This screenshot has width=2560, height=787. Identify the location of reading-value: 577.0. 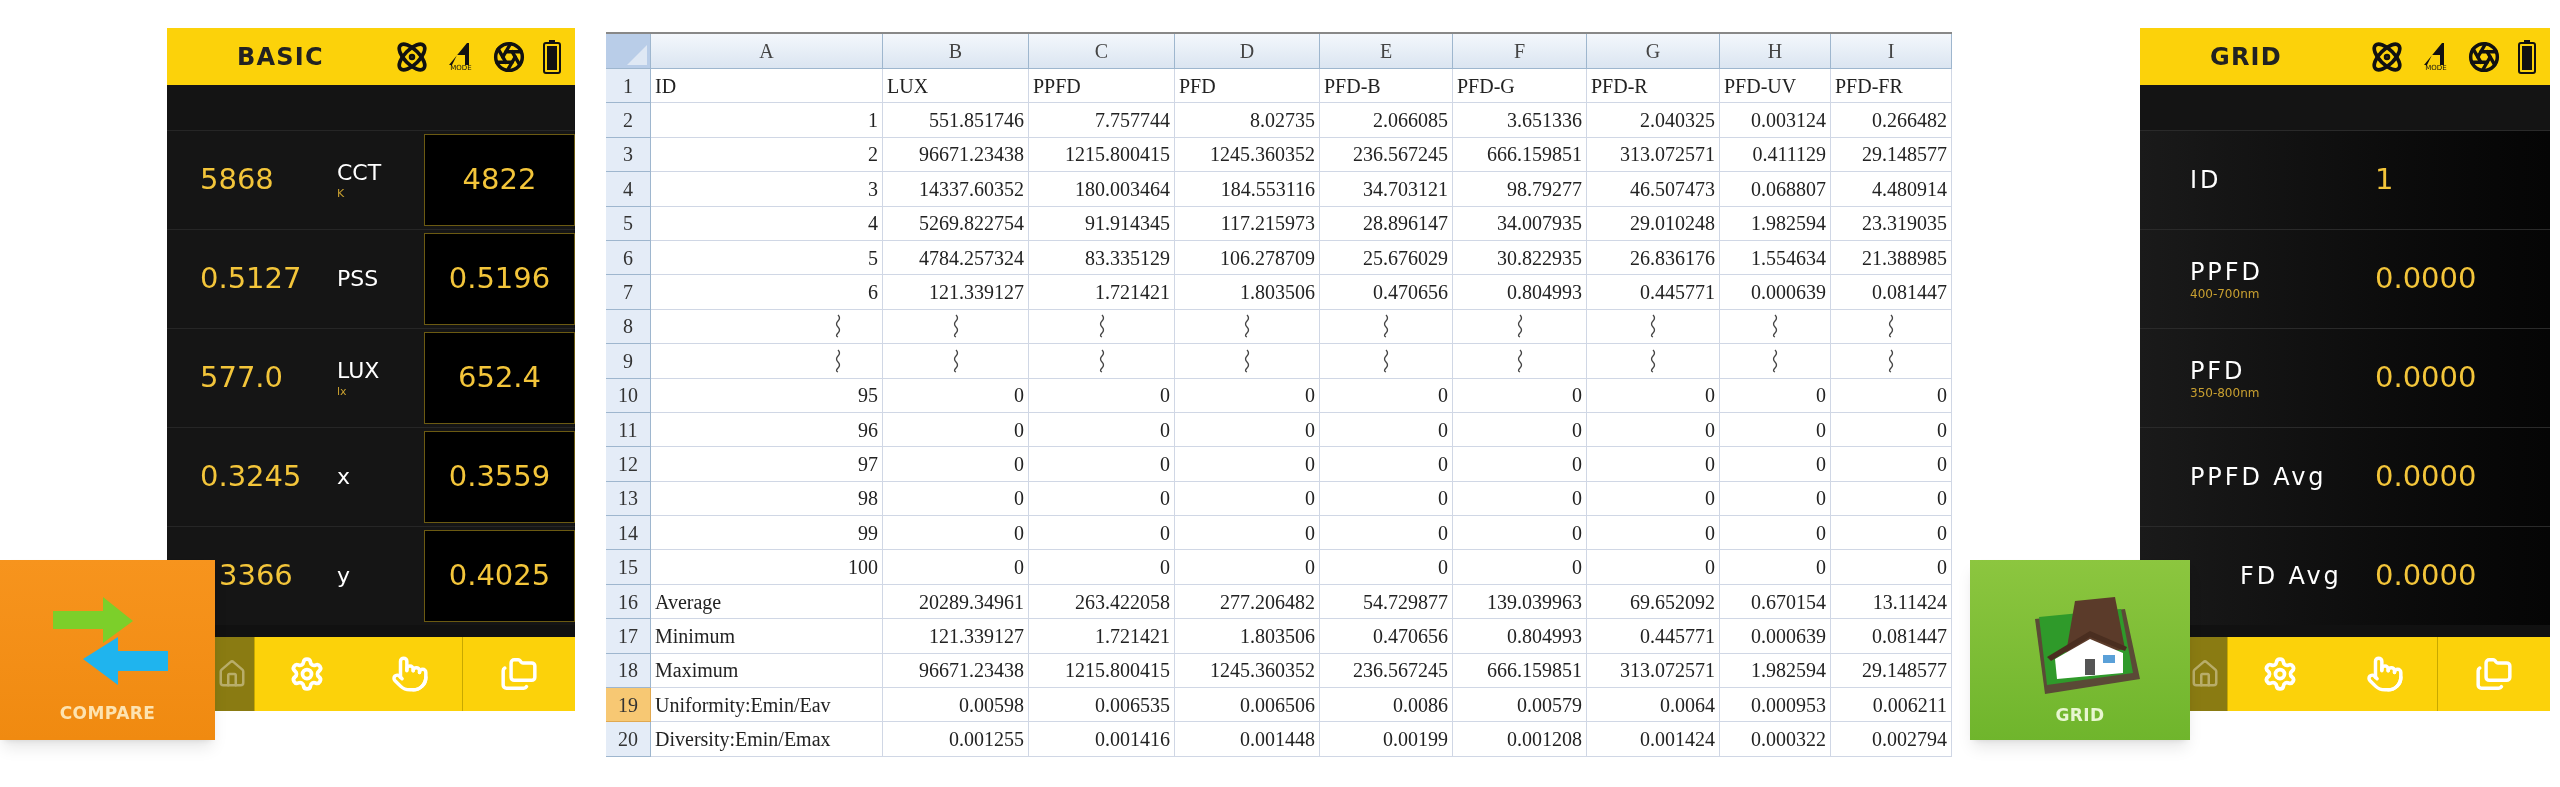
(242, 378).